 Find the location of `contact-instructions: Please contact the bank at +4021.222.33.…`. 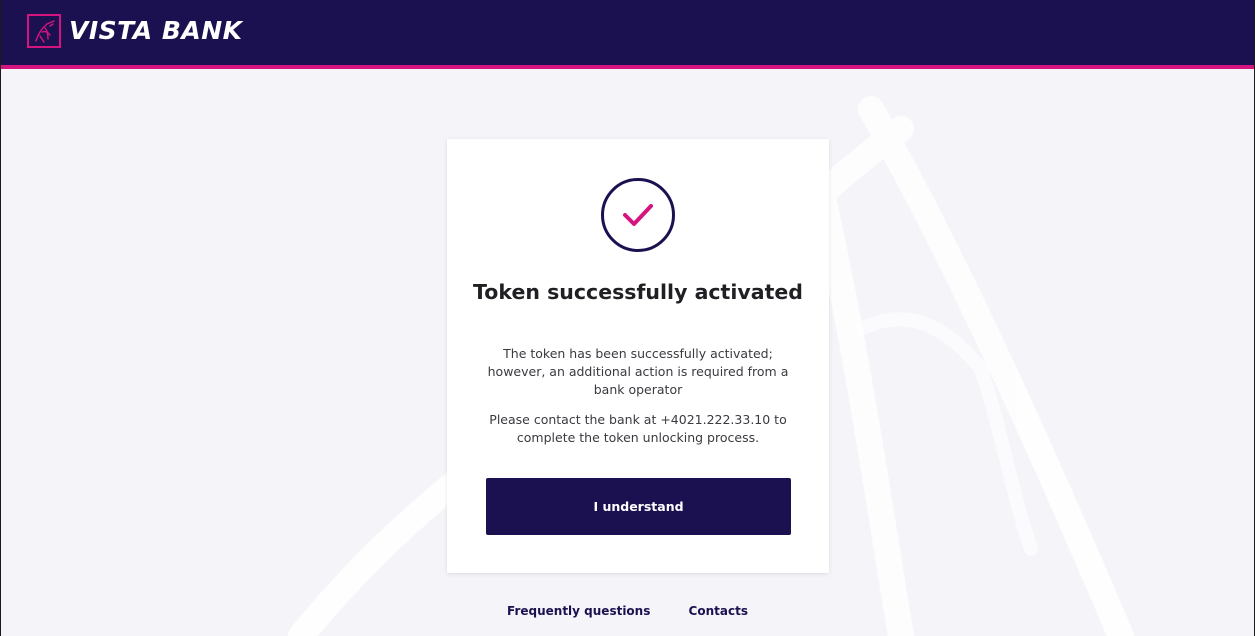

contact-instructions: Please contact the bank at +4021.222.33.… is located at coordinates (638, 428).